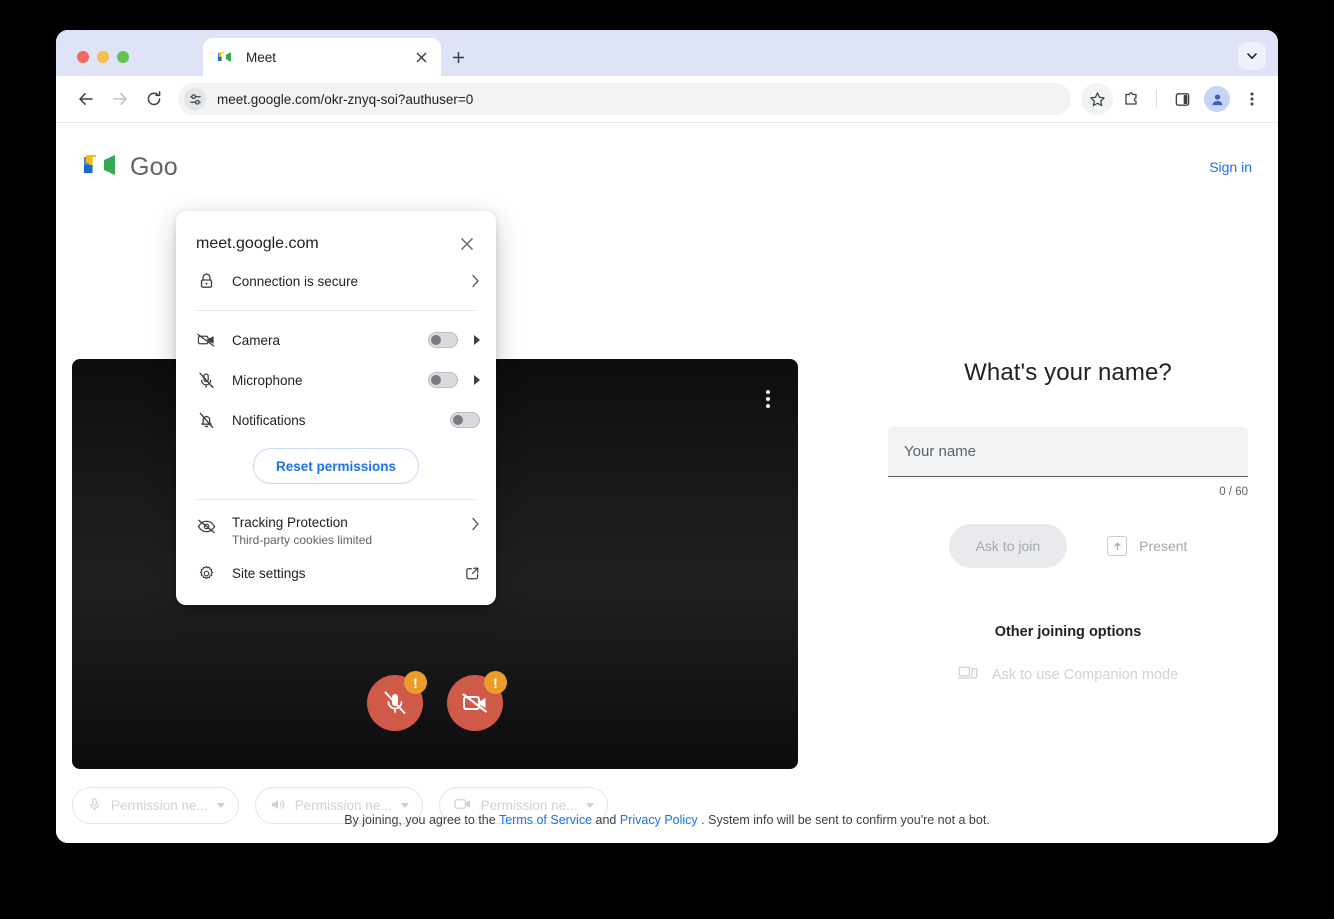 Image resolution: width=1334 pixels, height=919 pixels. What do you see at coordinates (269, 420) in the screenshot?
I see `permission-label: Notifications` at bounding box center [269, 420].